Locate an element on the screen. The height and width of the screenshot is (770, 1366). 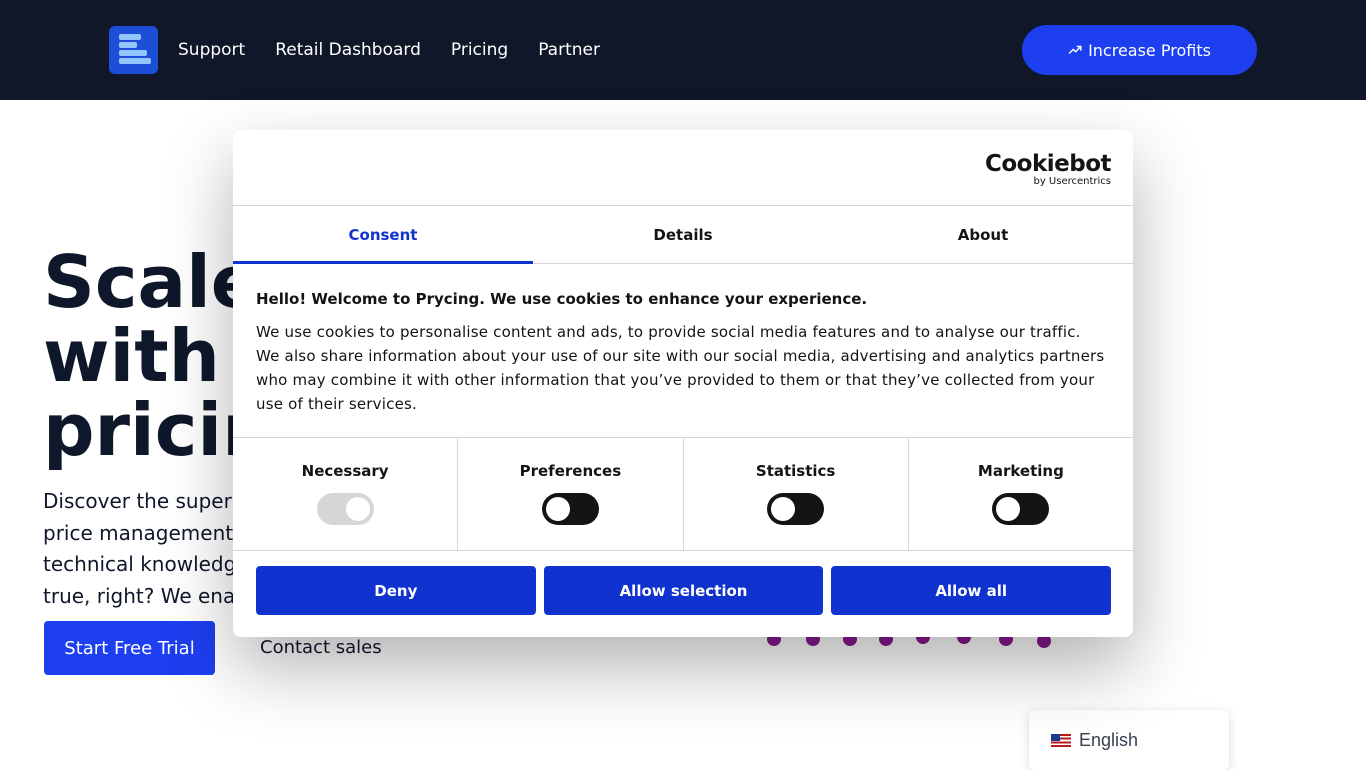
language-switcher: English is located at coordinates (1129, 740).